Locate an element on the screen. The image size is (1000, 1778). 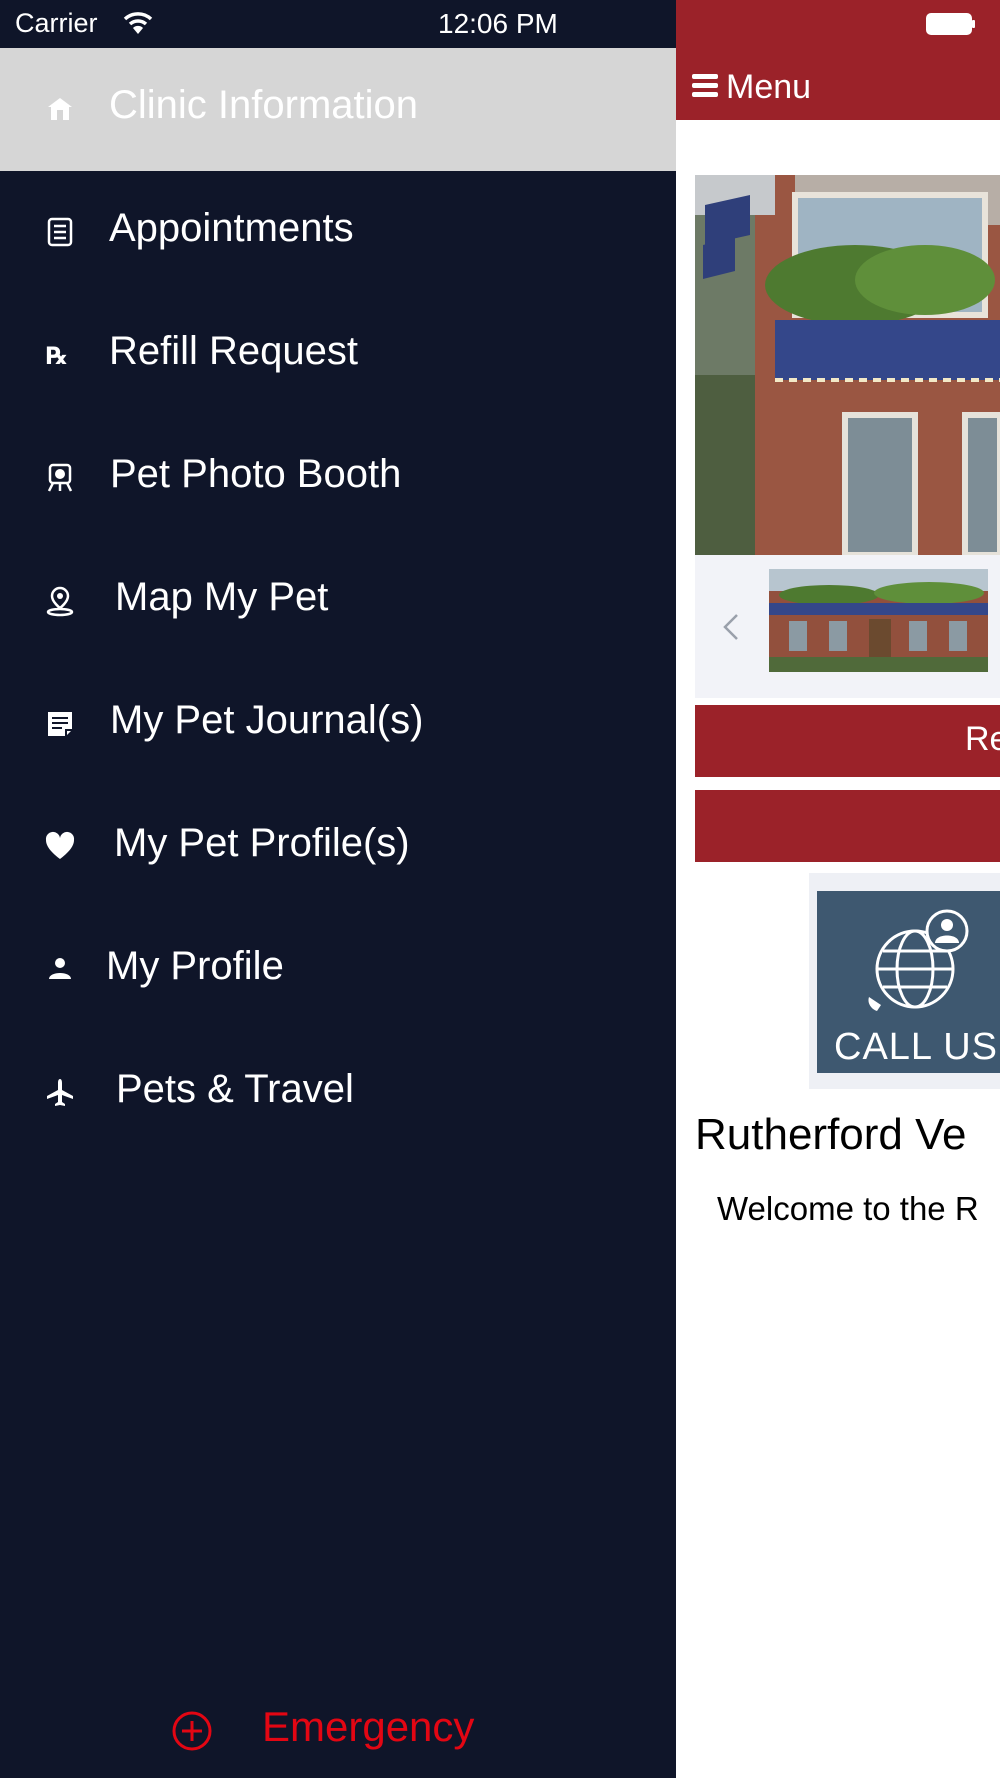
clinic-photo-thumbnail is located at coordinates (878, 620).